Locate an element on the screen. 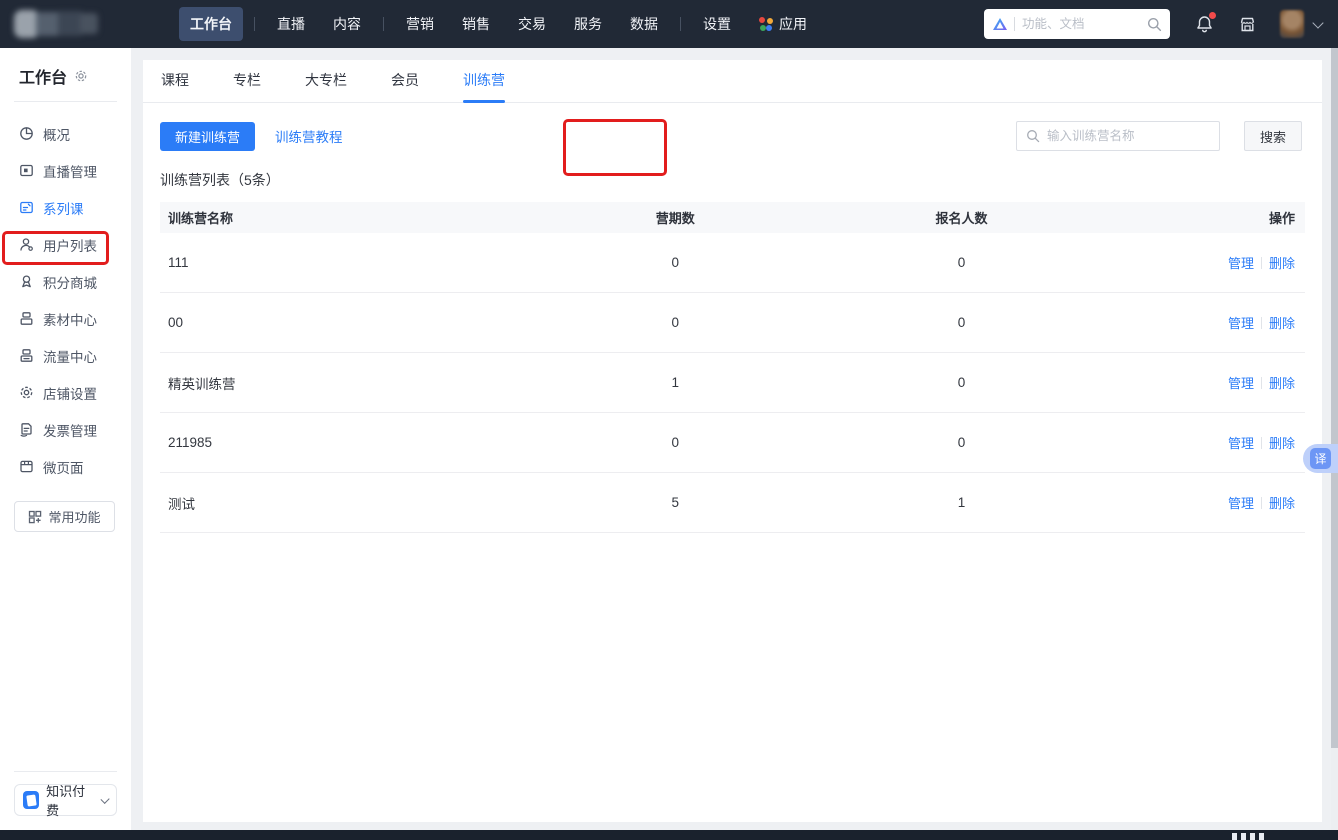 The image size is (1338, 840). camp-periods: 5 is located at coordinates (675, 502).